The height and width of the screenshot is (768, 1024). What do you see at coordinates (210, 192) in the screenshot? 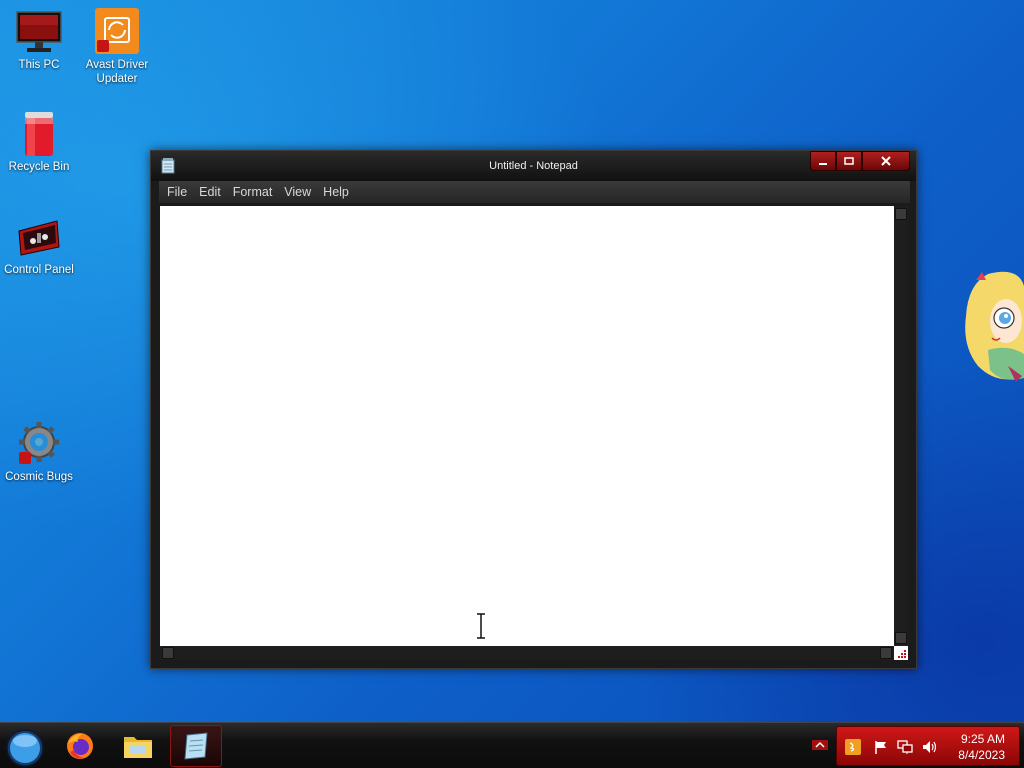
I see `menu-edit: Edit` at bounding box center [210, 192].